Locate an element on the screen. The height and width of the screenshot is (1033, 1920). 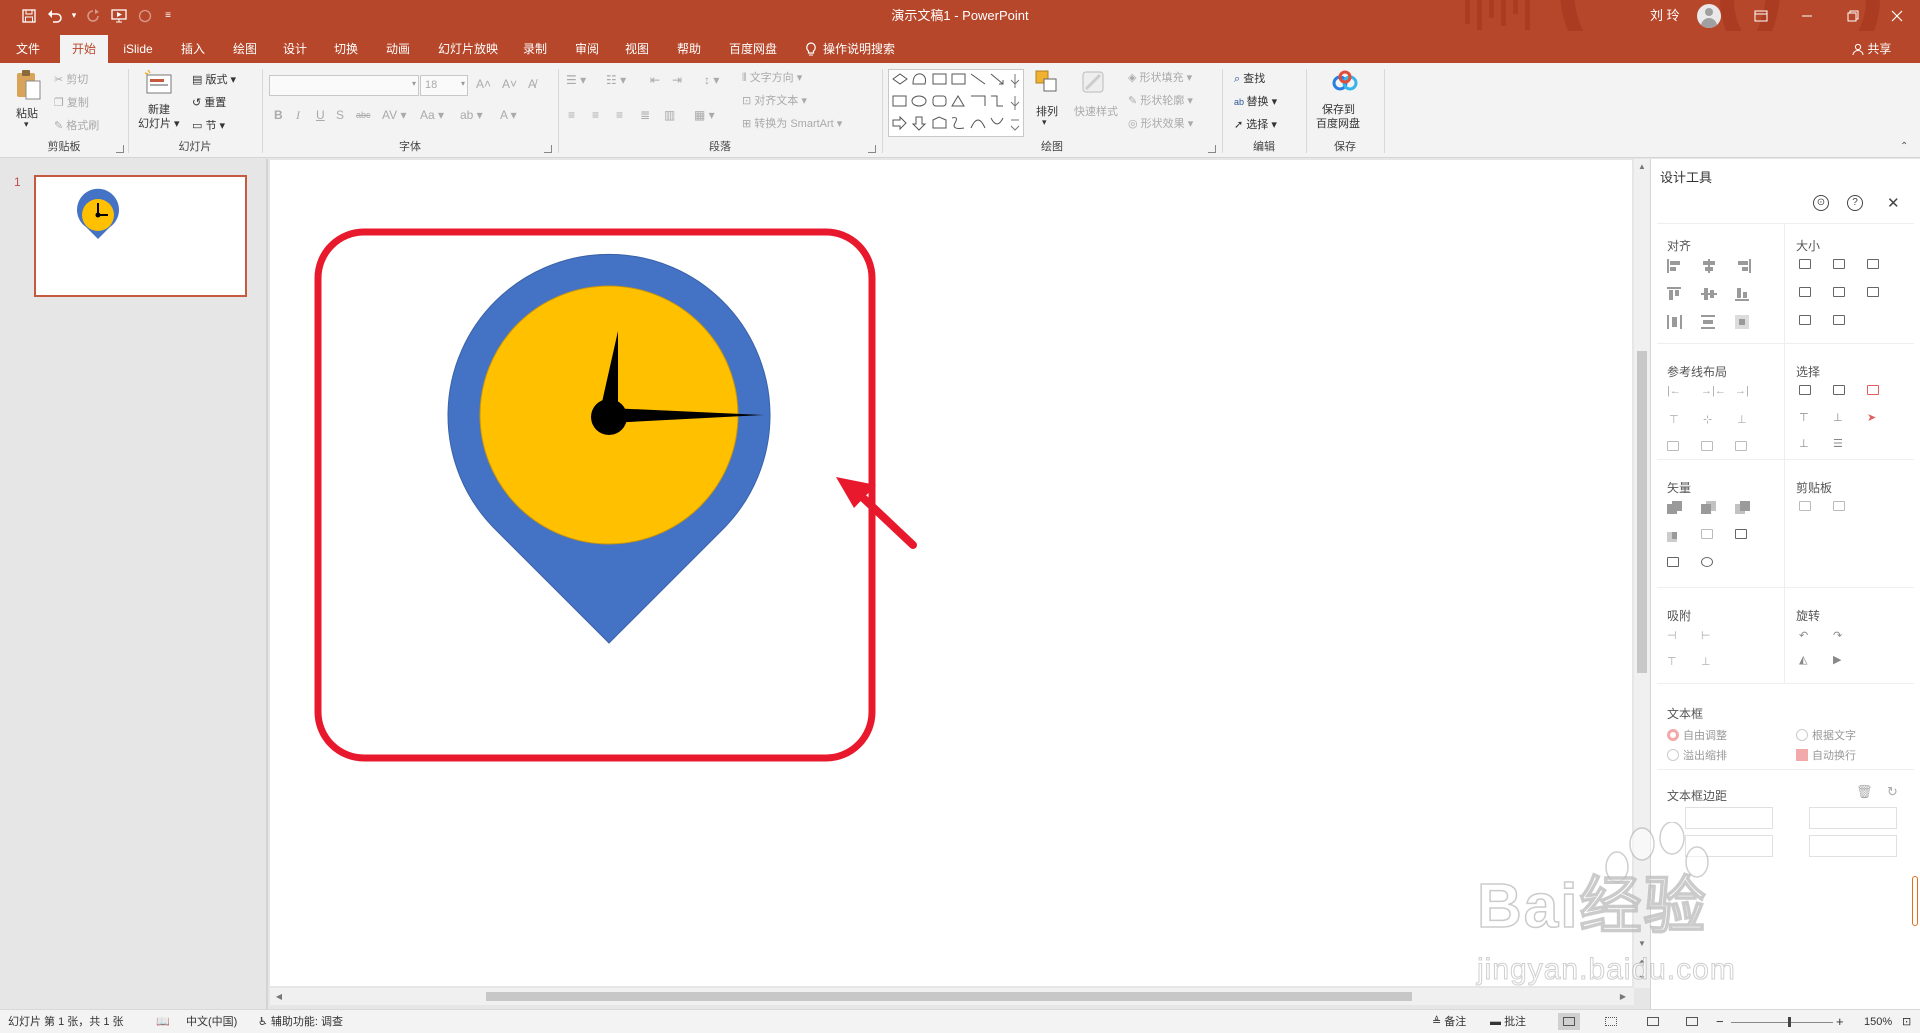
tab-review: 审阅 is located at coordinates (587, 49).